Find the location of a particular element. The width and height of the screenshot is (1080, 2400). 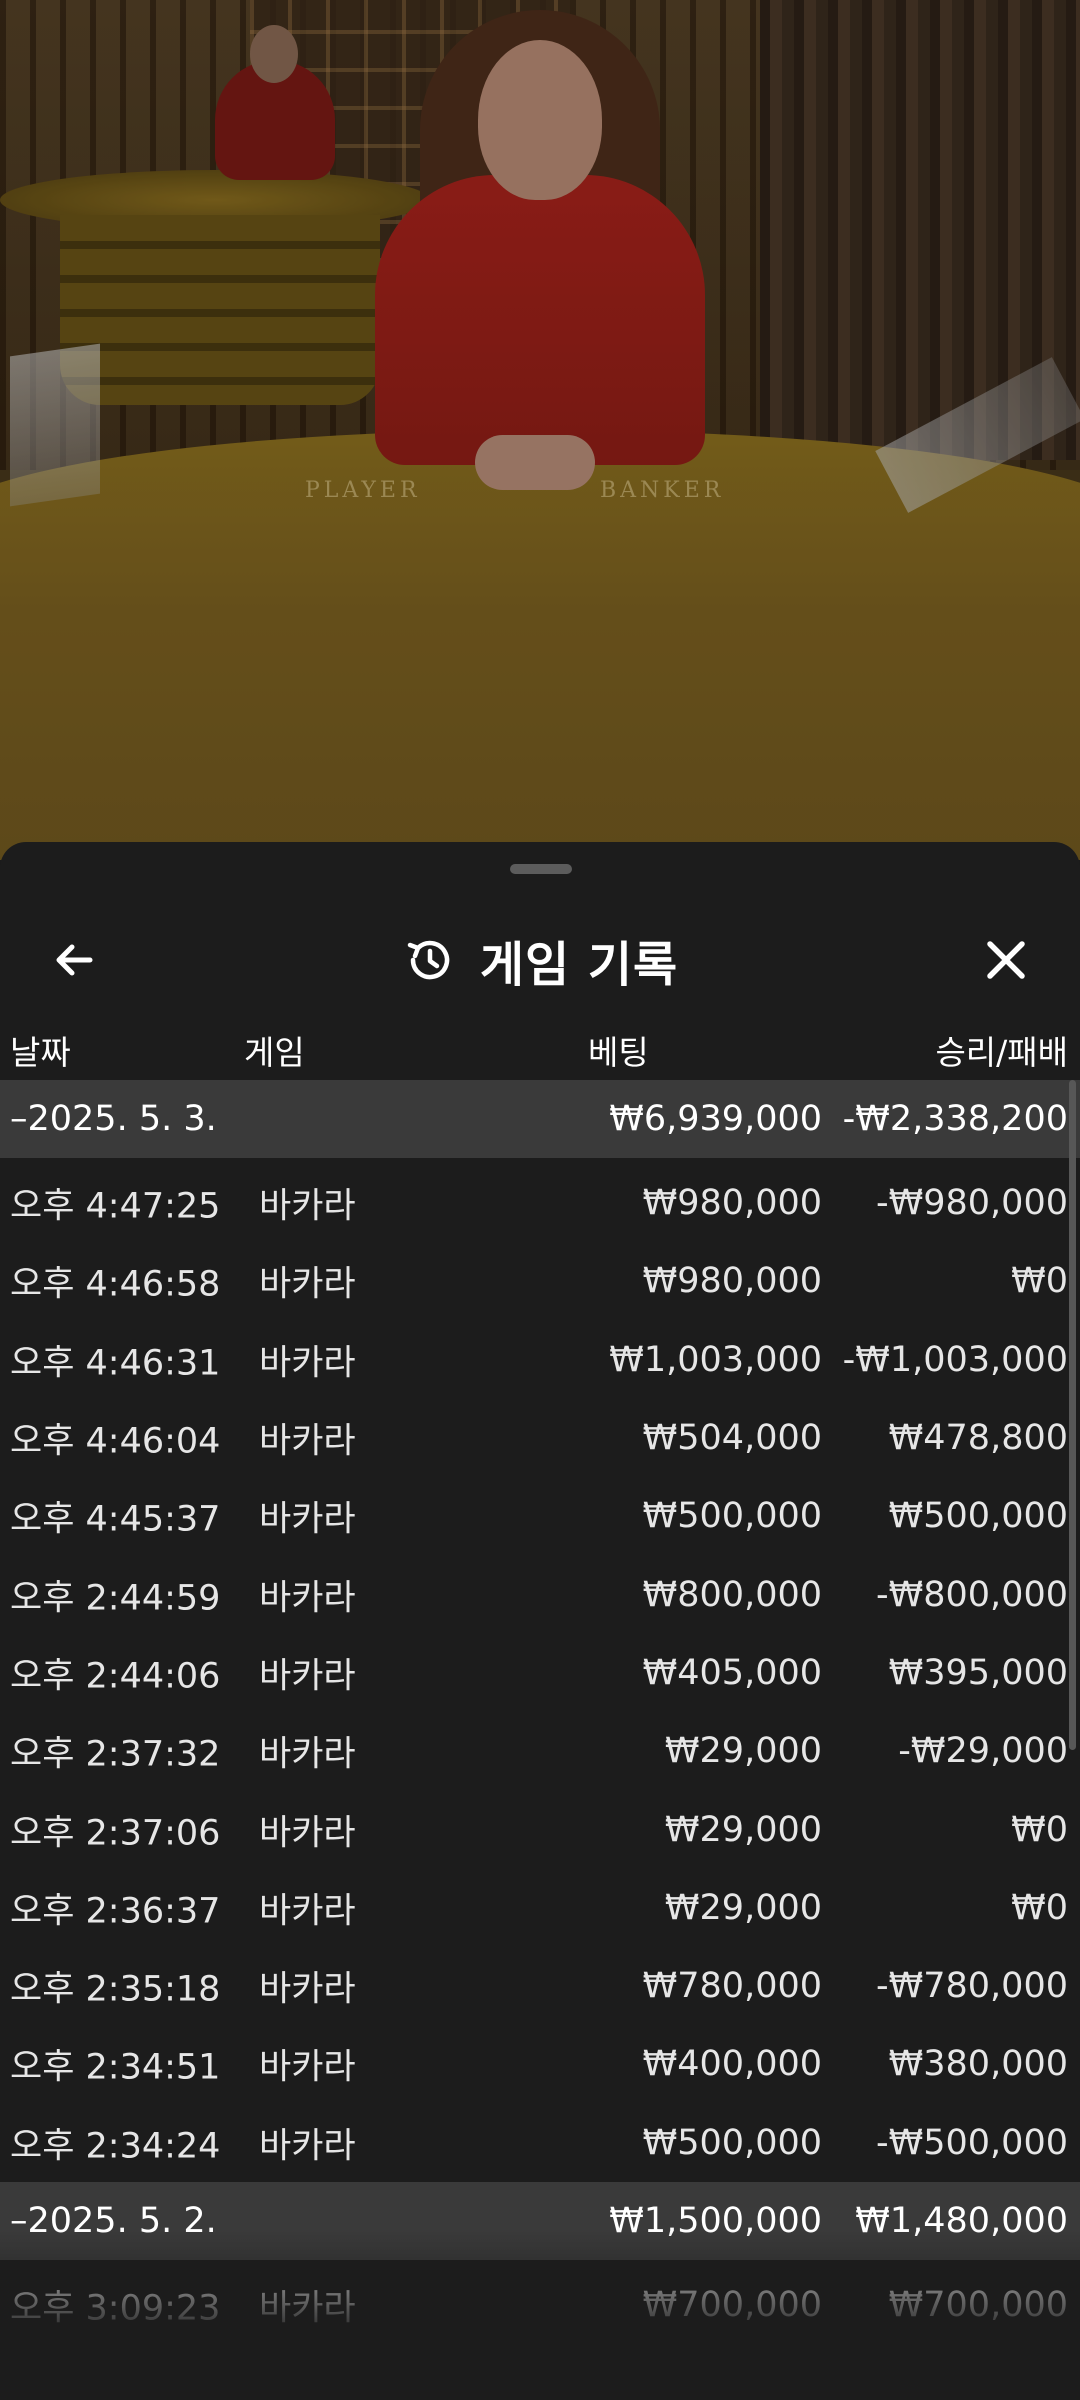

row-time: 오후 4:47:25 is located at coordinates (115, 1206).